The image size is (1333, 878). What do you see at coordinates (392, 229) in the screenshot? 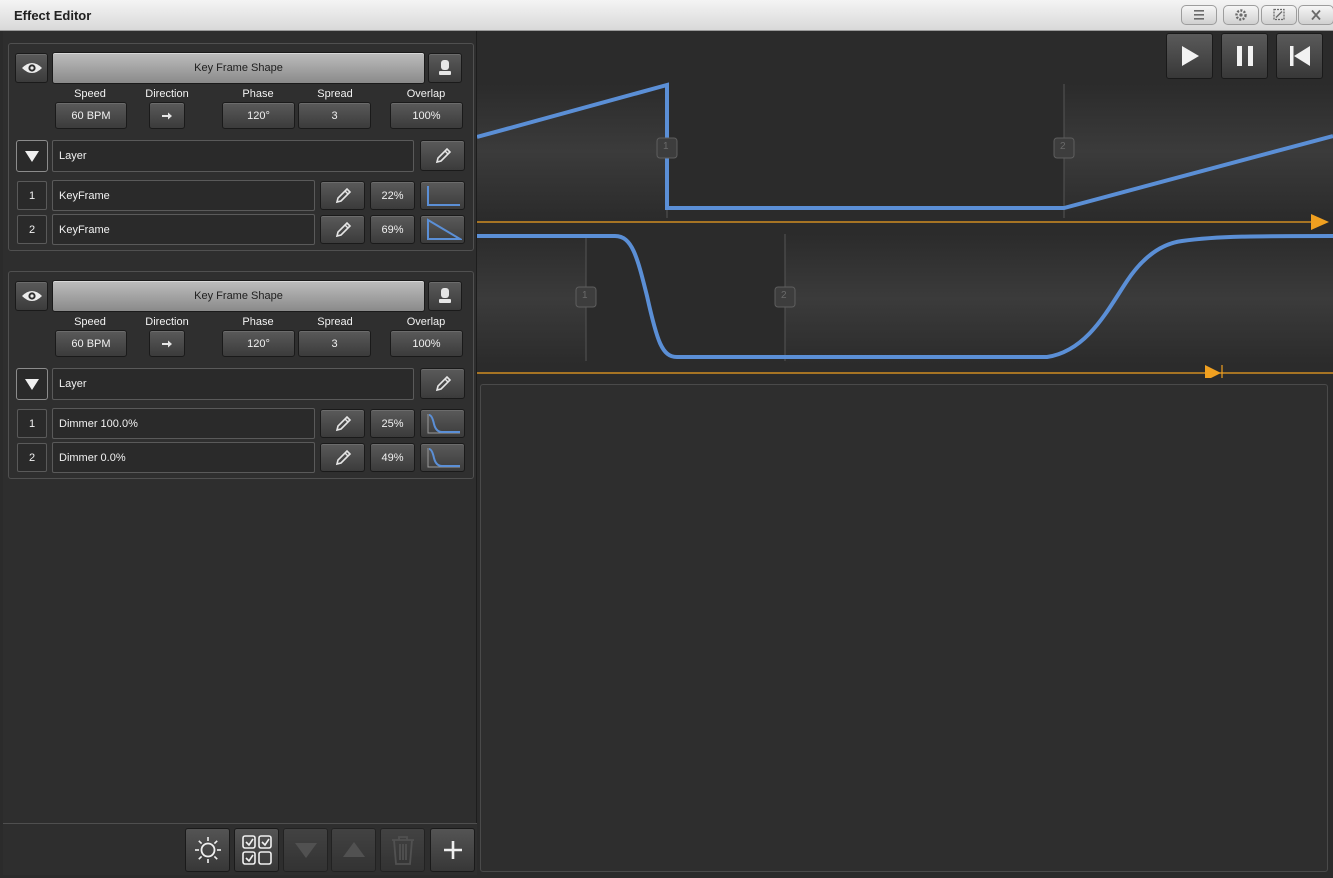
I see `keyframe-percent: 69%` at bounding box center [392, 229].